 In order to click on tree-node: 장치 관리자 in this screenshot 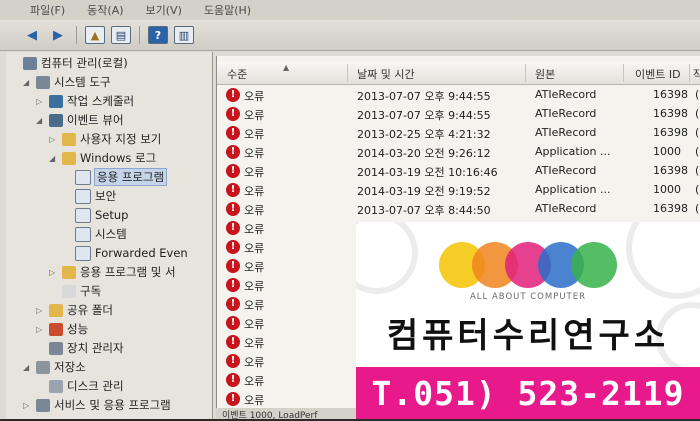, I will do `click(80, 348)`.